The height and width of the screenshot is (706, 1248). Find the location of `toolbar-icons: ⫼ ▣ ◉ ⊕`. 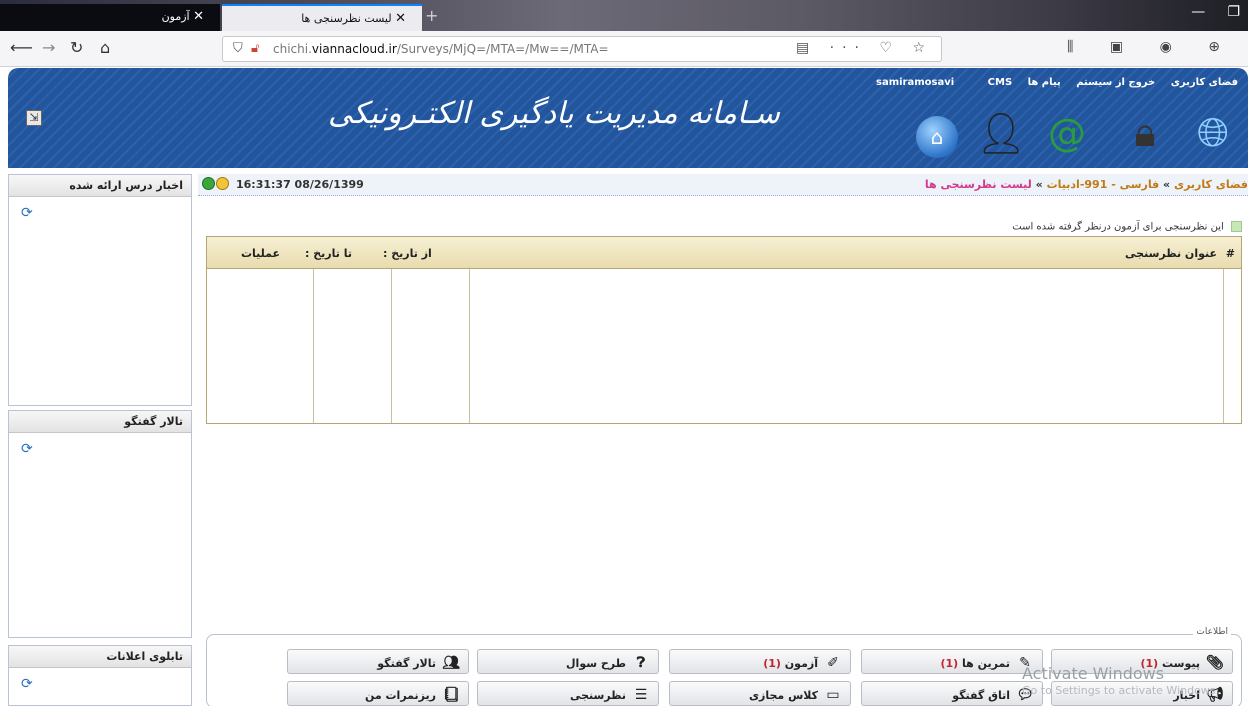

toolbar-icons: ⫼ ▣ ◉ ⊕ is located at coordinates (1151, 47).